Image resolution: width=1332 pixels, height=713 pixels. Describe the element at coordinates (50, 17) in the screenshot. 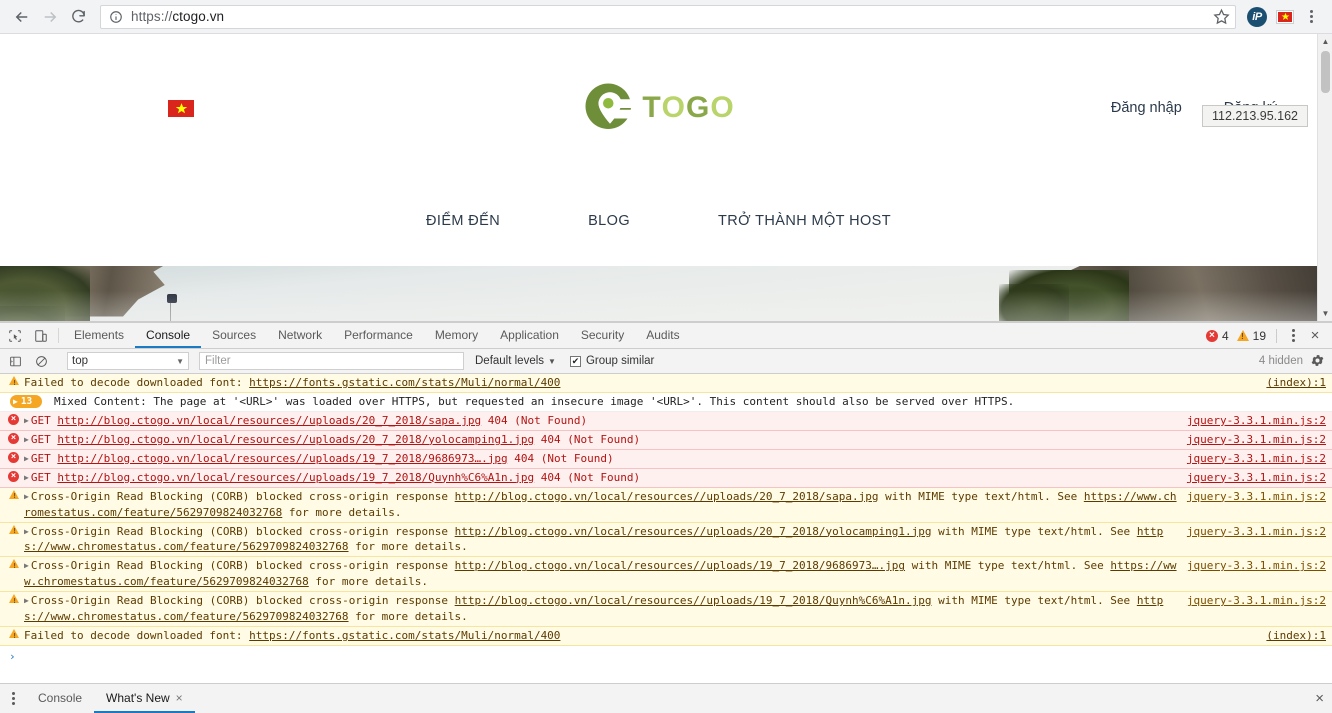

I see `forward-button` at that location.